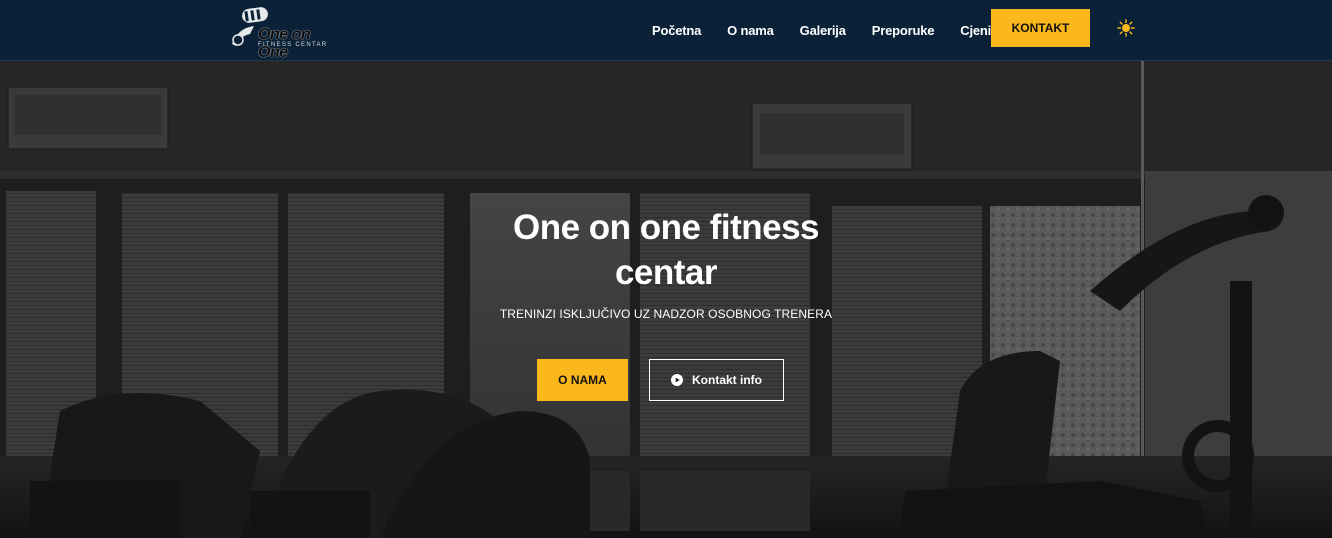 The width and height of the screenshot is (1332, 538). Describe the element at coordinates (278, 32) in the screenshot. I see `site-logo: One on One FITNESS CENTAR` at that location.